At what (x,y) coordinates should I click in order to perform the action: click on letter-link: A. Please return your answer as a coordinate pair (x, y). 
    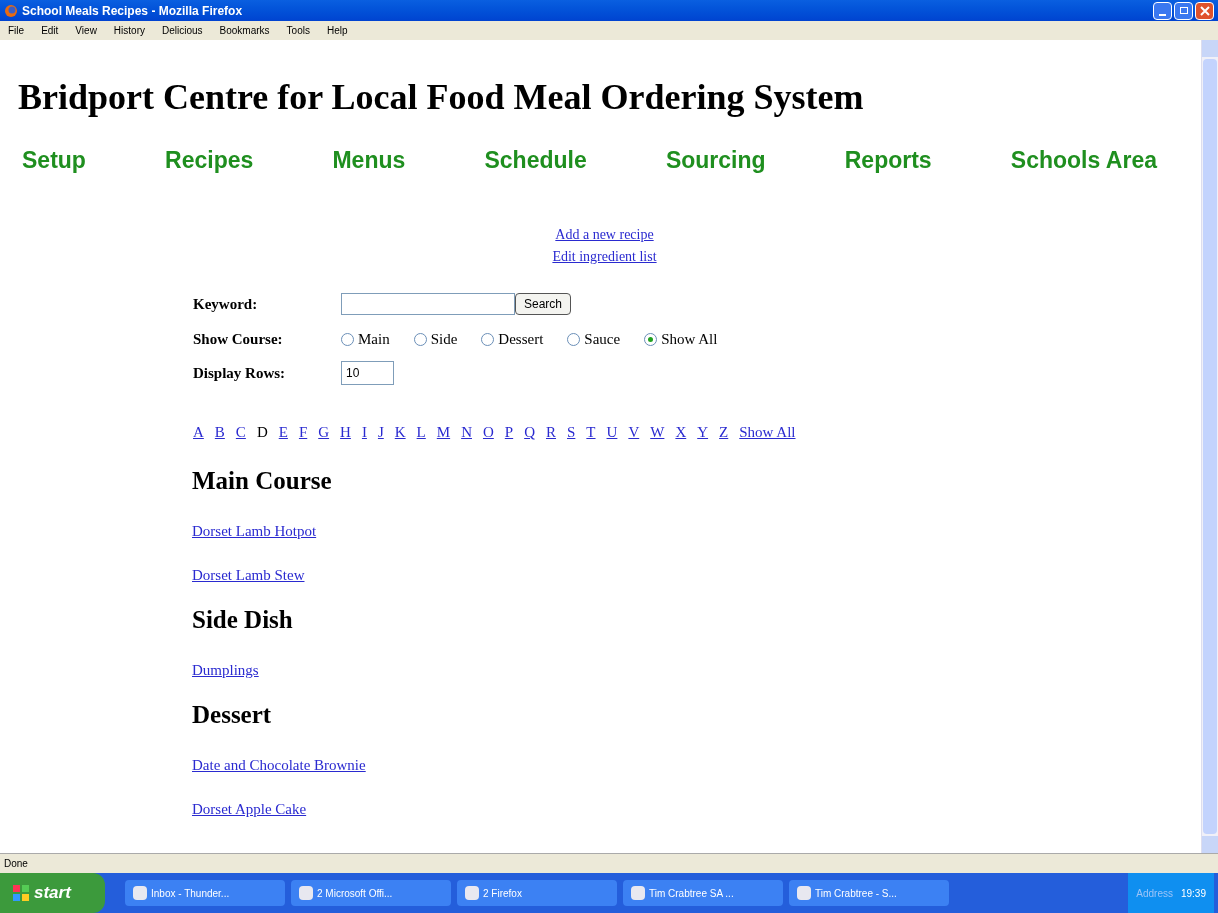
    Looking at the image, I should click on (198, 432).